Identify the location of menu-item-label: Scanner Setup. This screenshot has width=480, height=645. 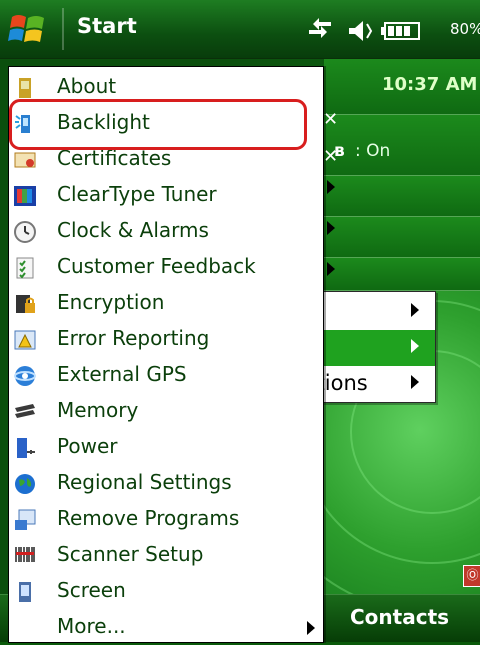
(130, 554).